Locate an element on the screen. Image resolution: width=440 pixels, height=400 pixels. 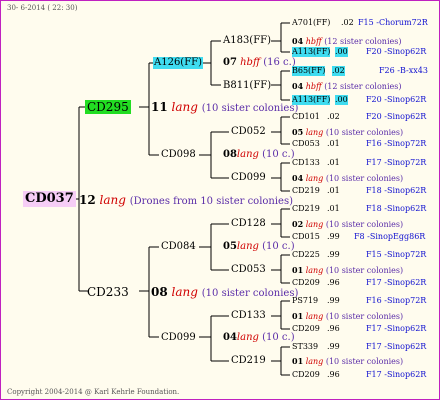
gen3-cd219-drone-info: 01 lang (10 sister colonies) is located at coordinates (347, 361).